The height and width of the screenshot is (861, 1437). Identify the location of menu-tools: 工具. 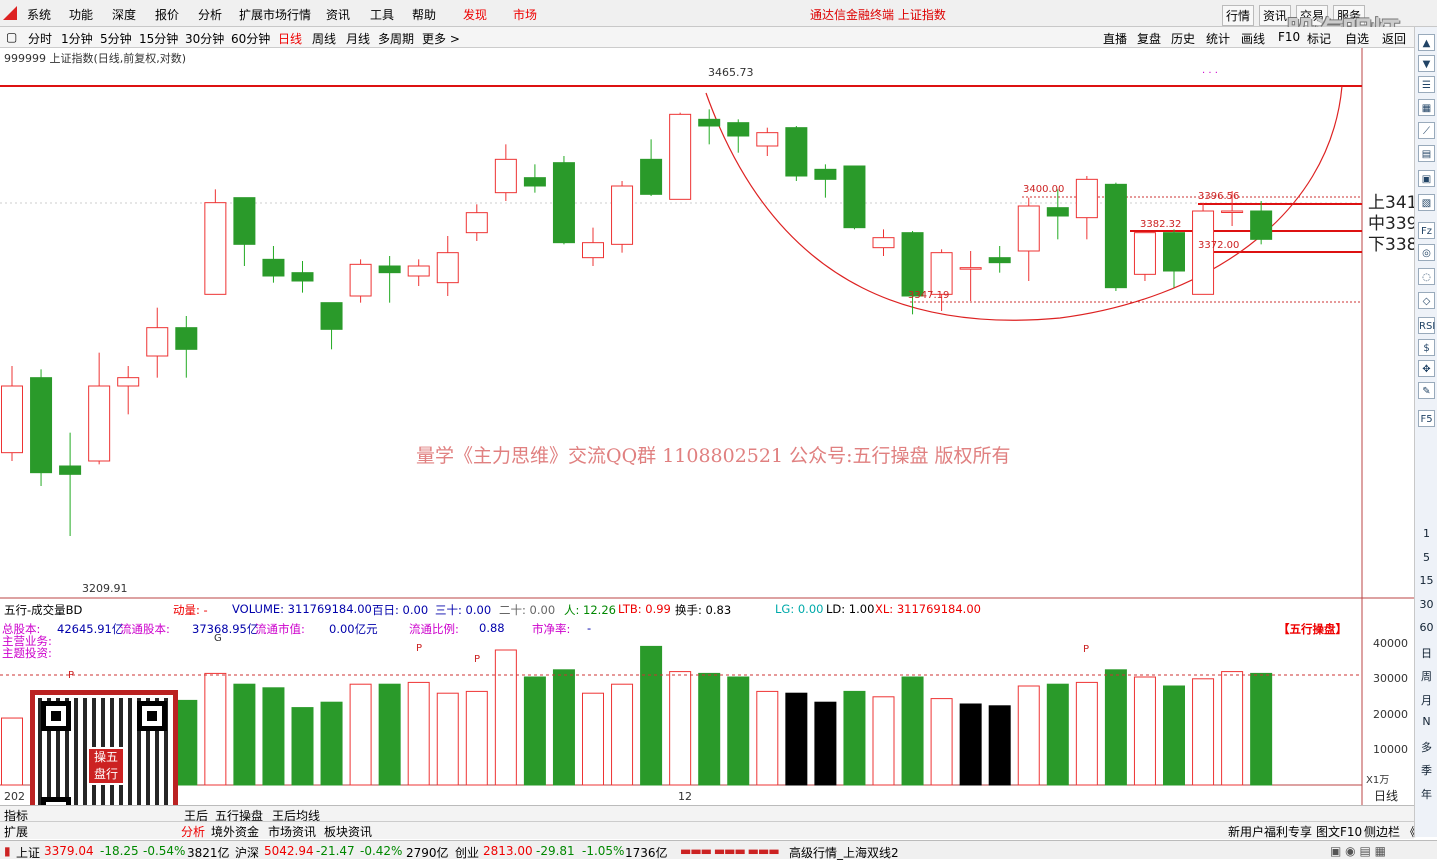
(382, 14).